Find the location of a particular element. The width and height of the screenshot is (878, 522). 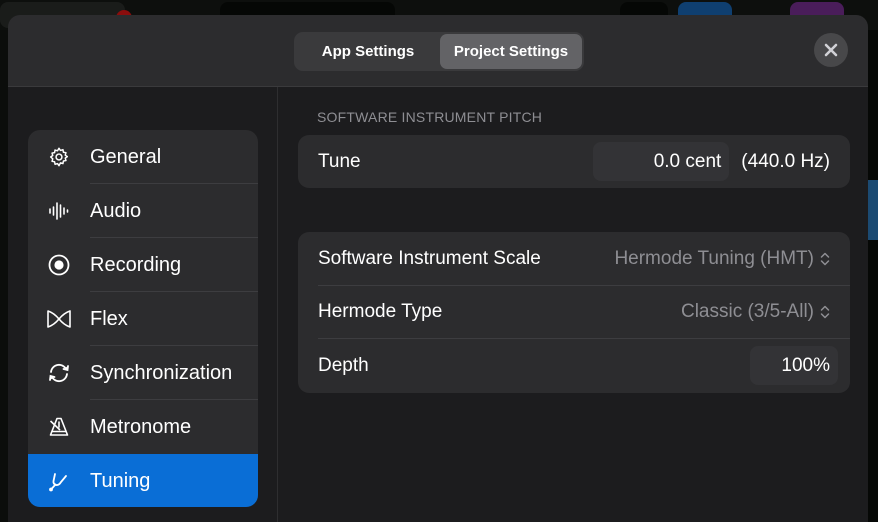

depth-label: Depth is located at coordinates (343, 365).